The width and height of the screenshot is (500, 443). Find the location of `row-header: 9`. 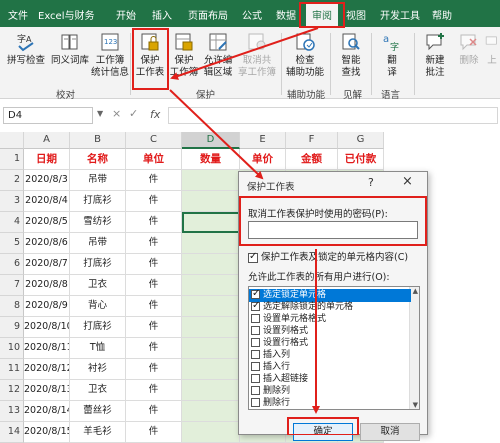

row-header: 9 is located at coordinates (12, 327).